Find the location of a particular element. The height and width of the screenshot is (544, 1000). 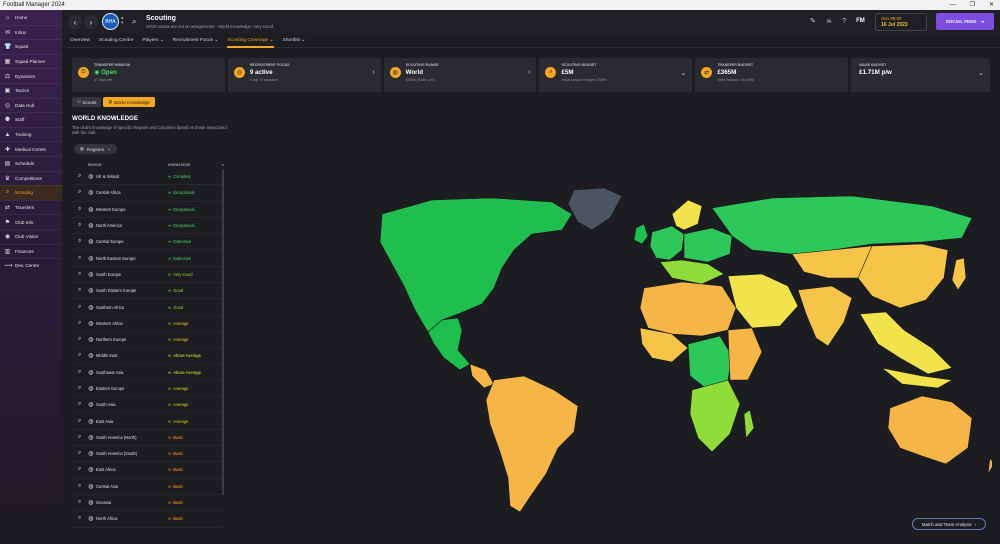

maximize-icon: ❐ is located at coordinates (972, 5).